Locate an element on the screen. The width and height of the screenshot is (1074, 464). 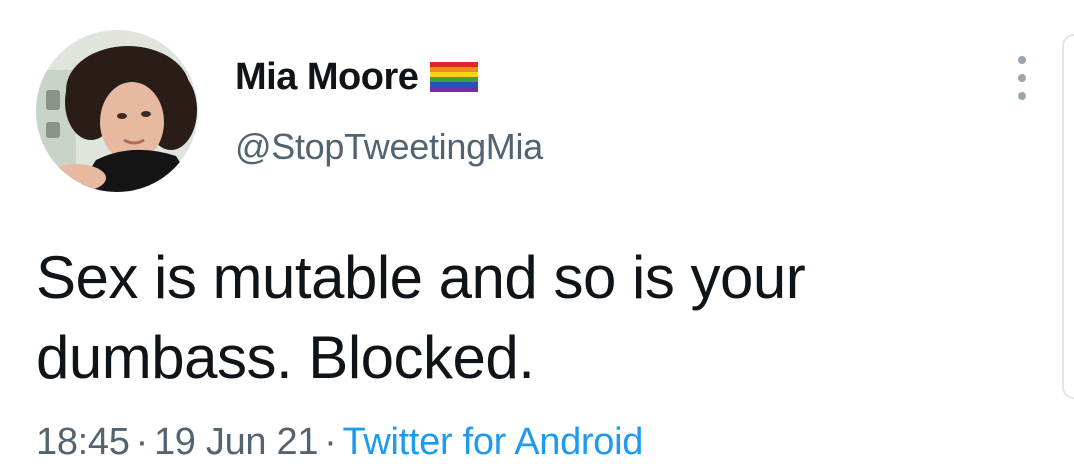
tweet-meta: 18:45 · 19 Jun 21 · Twitter for Android is located at coordinates (339, 441).